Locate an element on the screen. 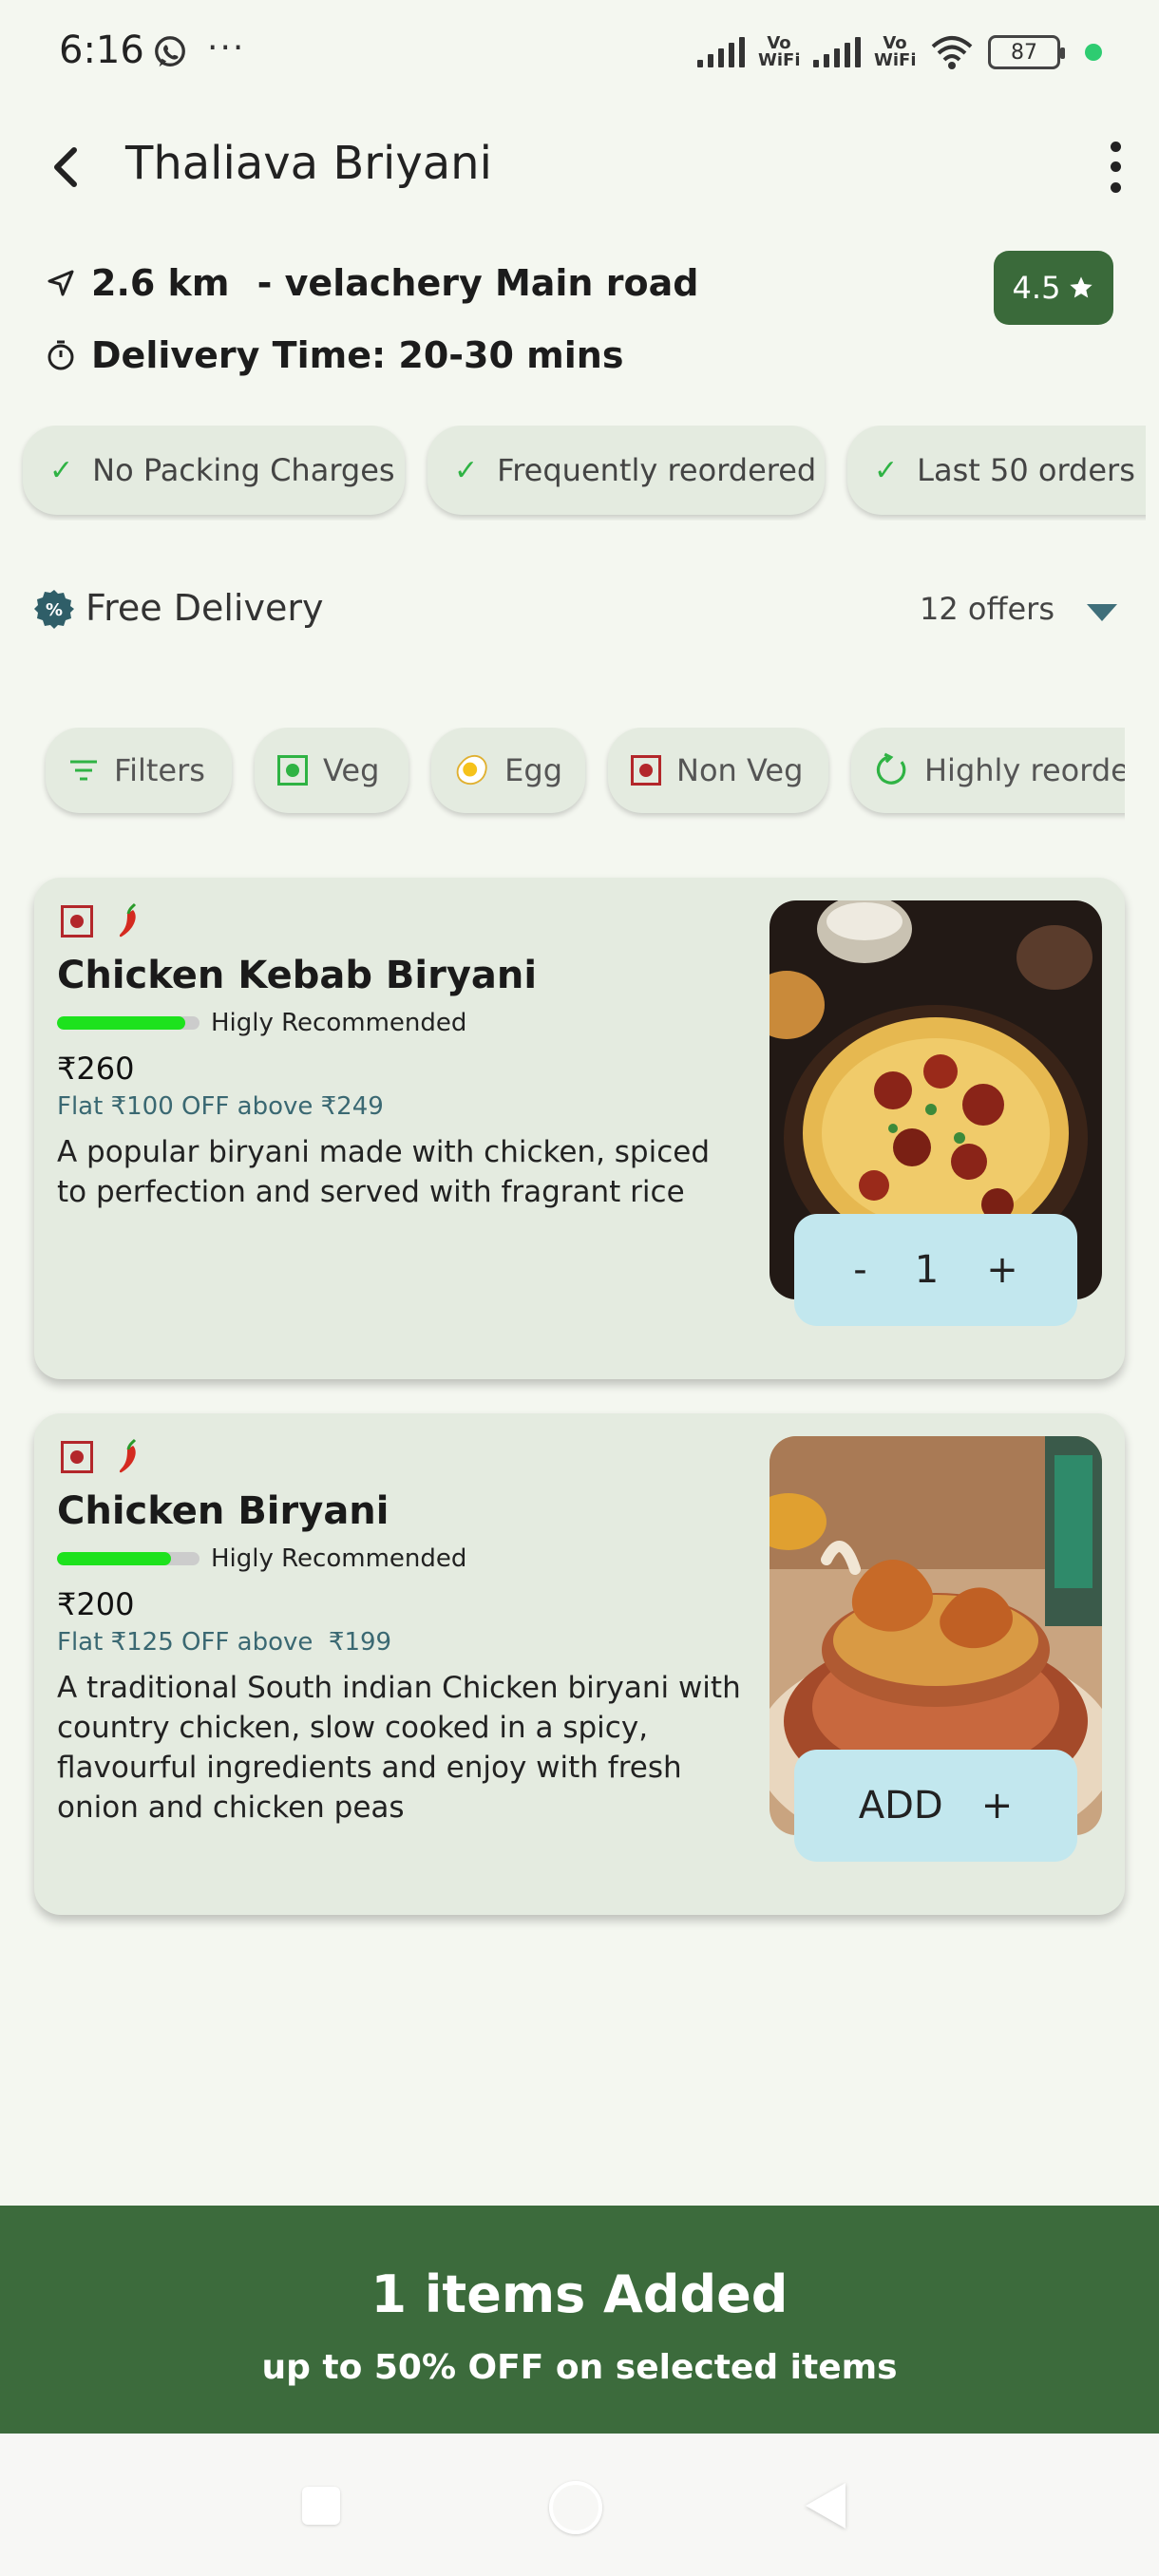 This screenshot has height=2576, width=1159. recents-button is located at coordinates (321, 2506).